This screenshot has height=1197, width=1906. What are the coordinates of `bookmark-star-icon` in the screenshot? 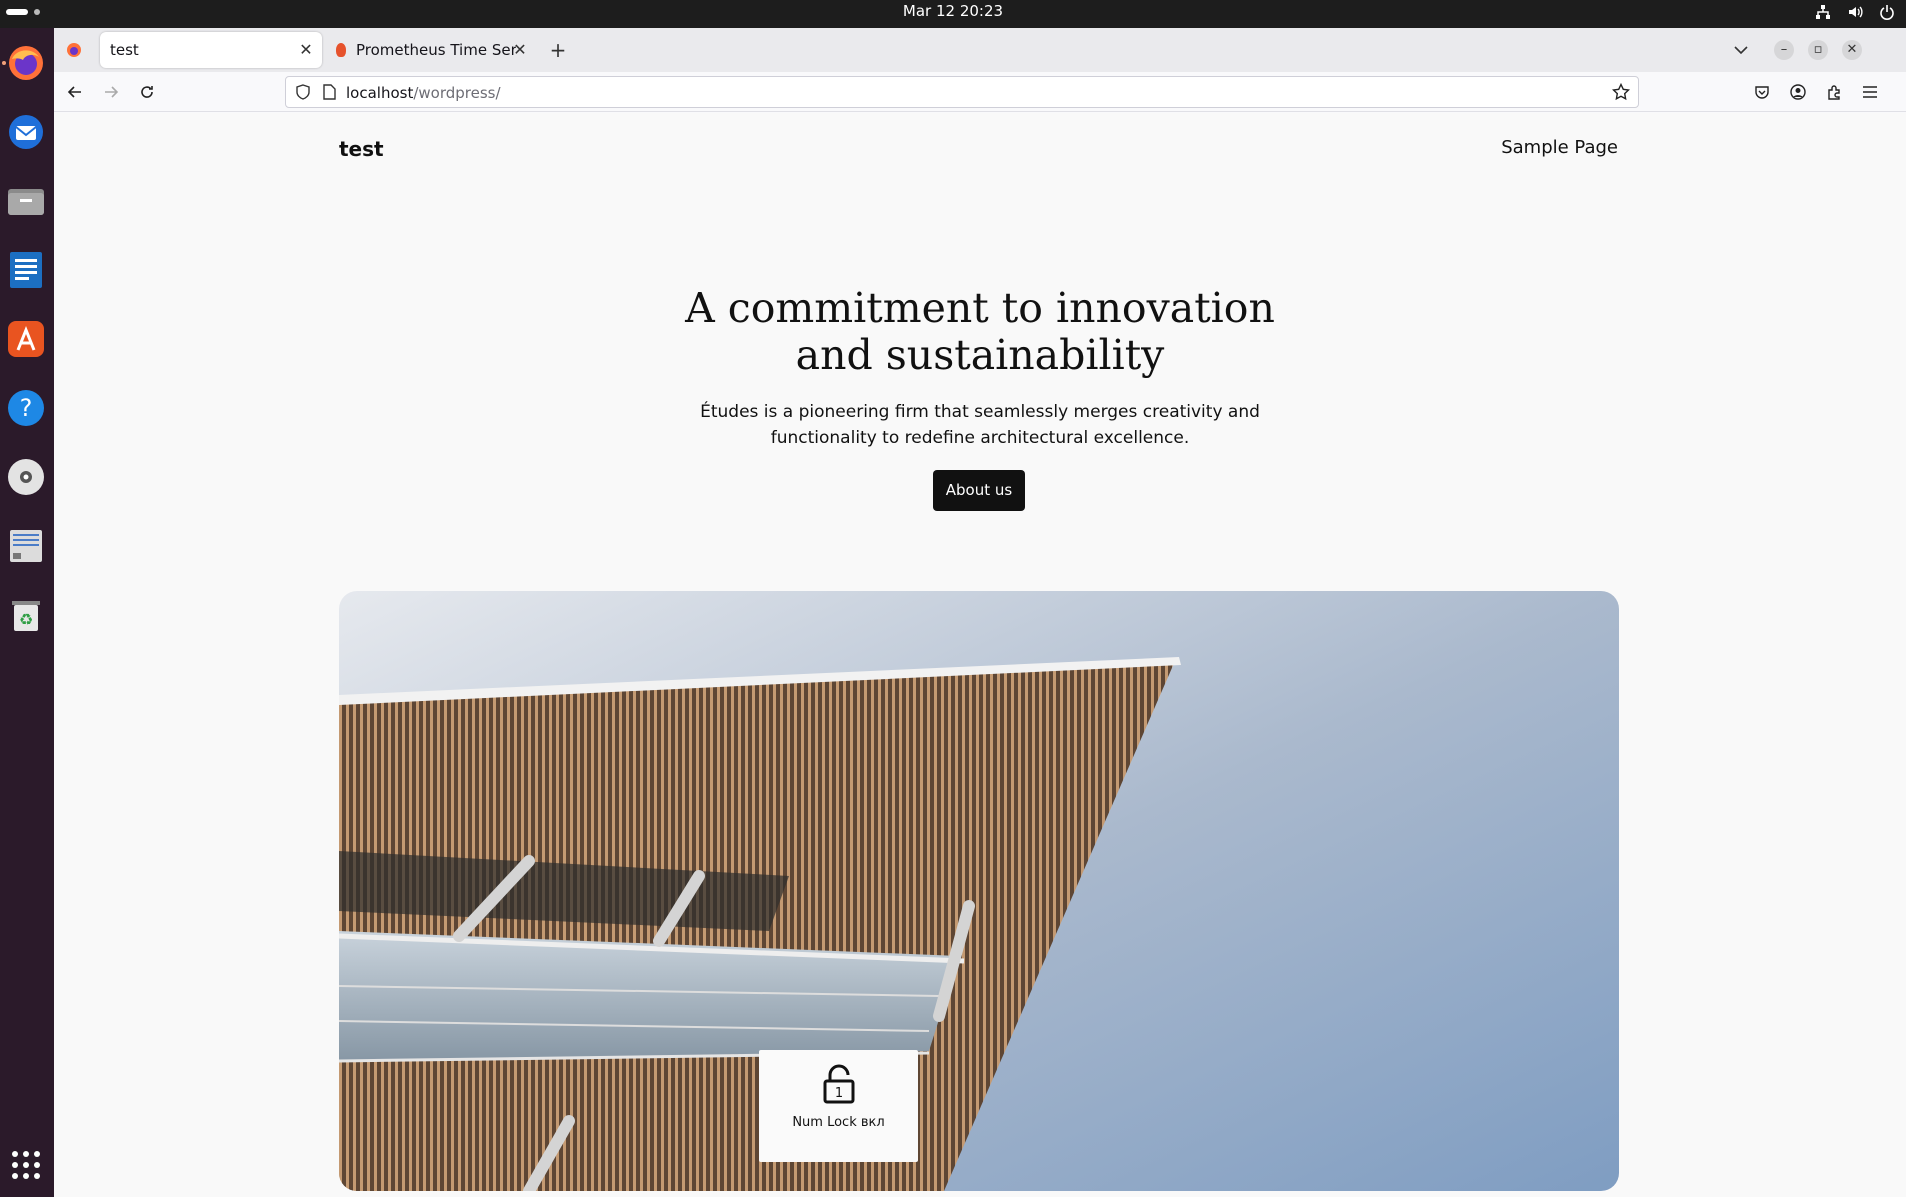 It's located at (1621, 93).